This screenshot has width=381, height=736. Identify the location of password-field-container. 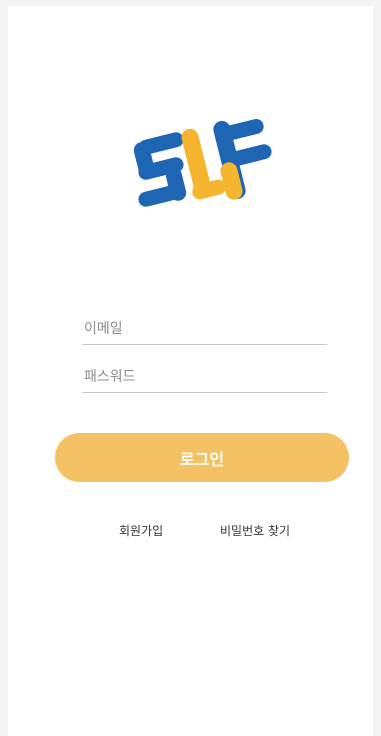
(204, 377).